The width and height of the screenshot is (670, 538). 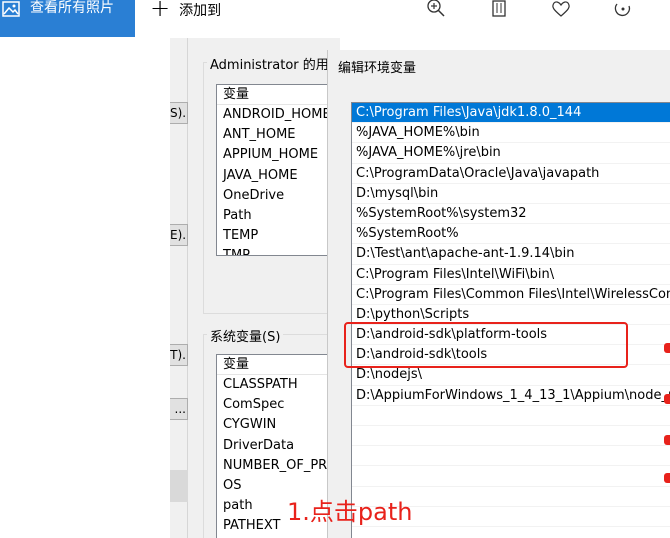 What do you see at coordinates (623, 10) in the screenshot?
I see `rotate-icon` at bounding box center [623, 10].